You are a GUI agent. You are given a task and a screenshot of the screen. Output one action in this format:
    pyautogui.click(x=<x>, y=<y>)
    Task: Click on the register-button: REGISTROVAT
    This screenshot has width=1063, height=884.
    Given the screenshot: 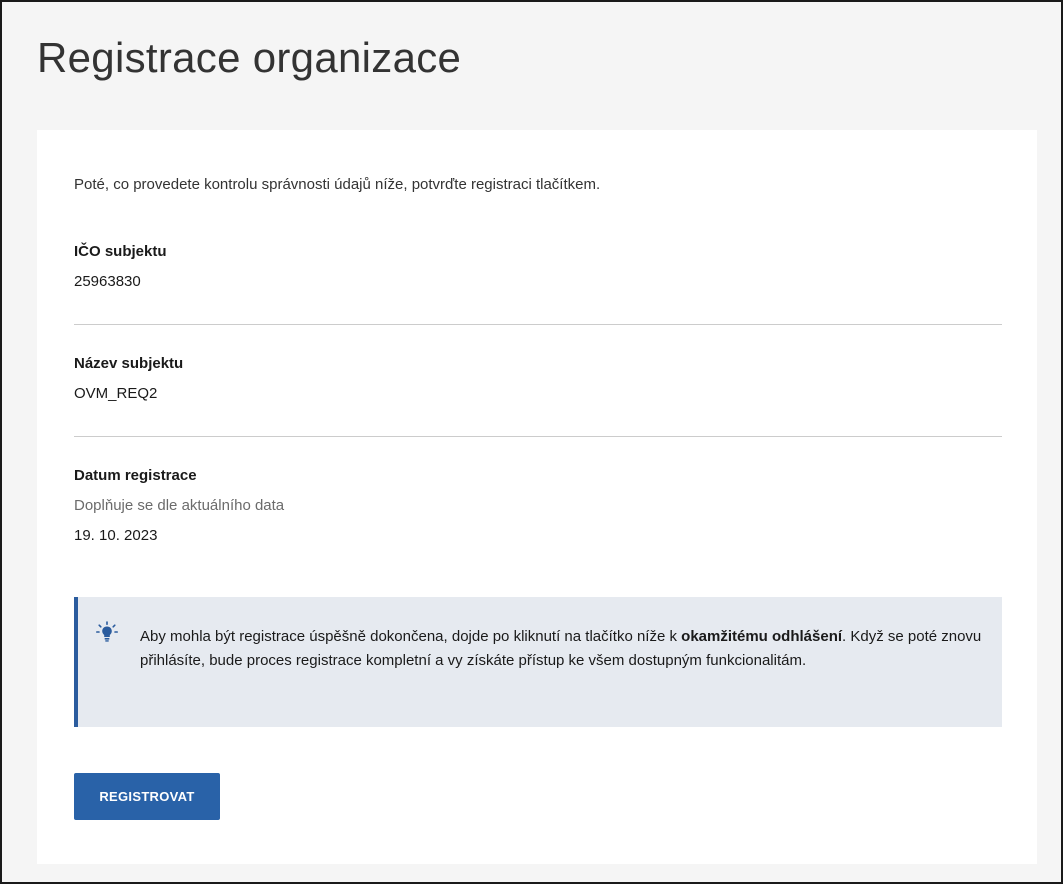 What is the action you would take?
    pyautogui.click(x=147, y=796)
    